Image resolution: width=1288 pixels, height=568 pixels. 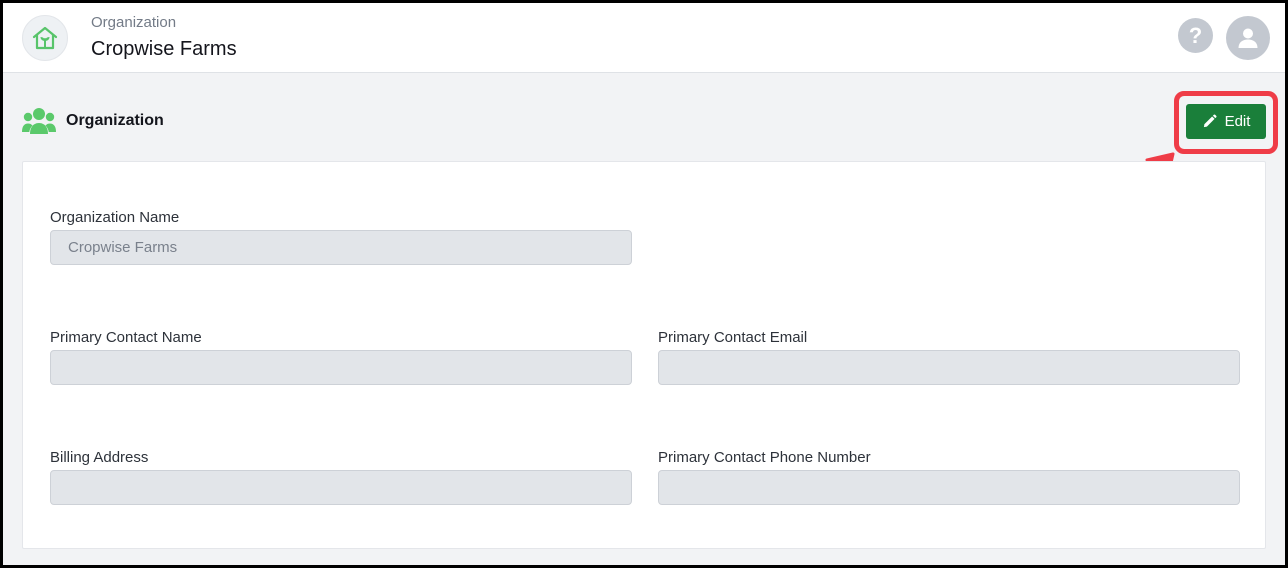 I want to click on users-icon, so click(x=39, y=121).